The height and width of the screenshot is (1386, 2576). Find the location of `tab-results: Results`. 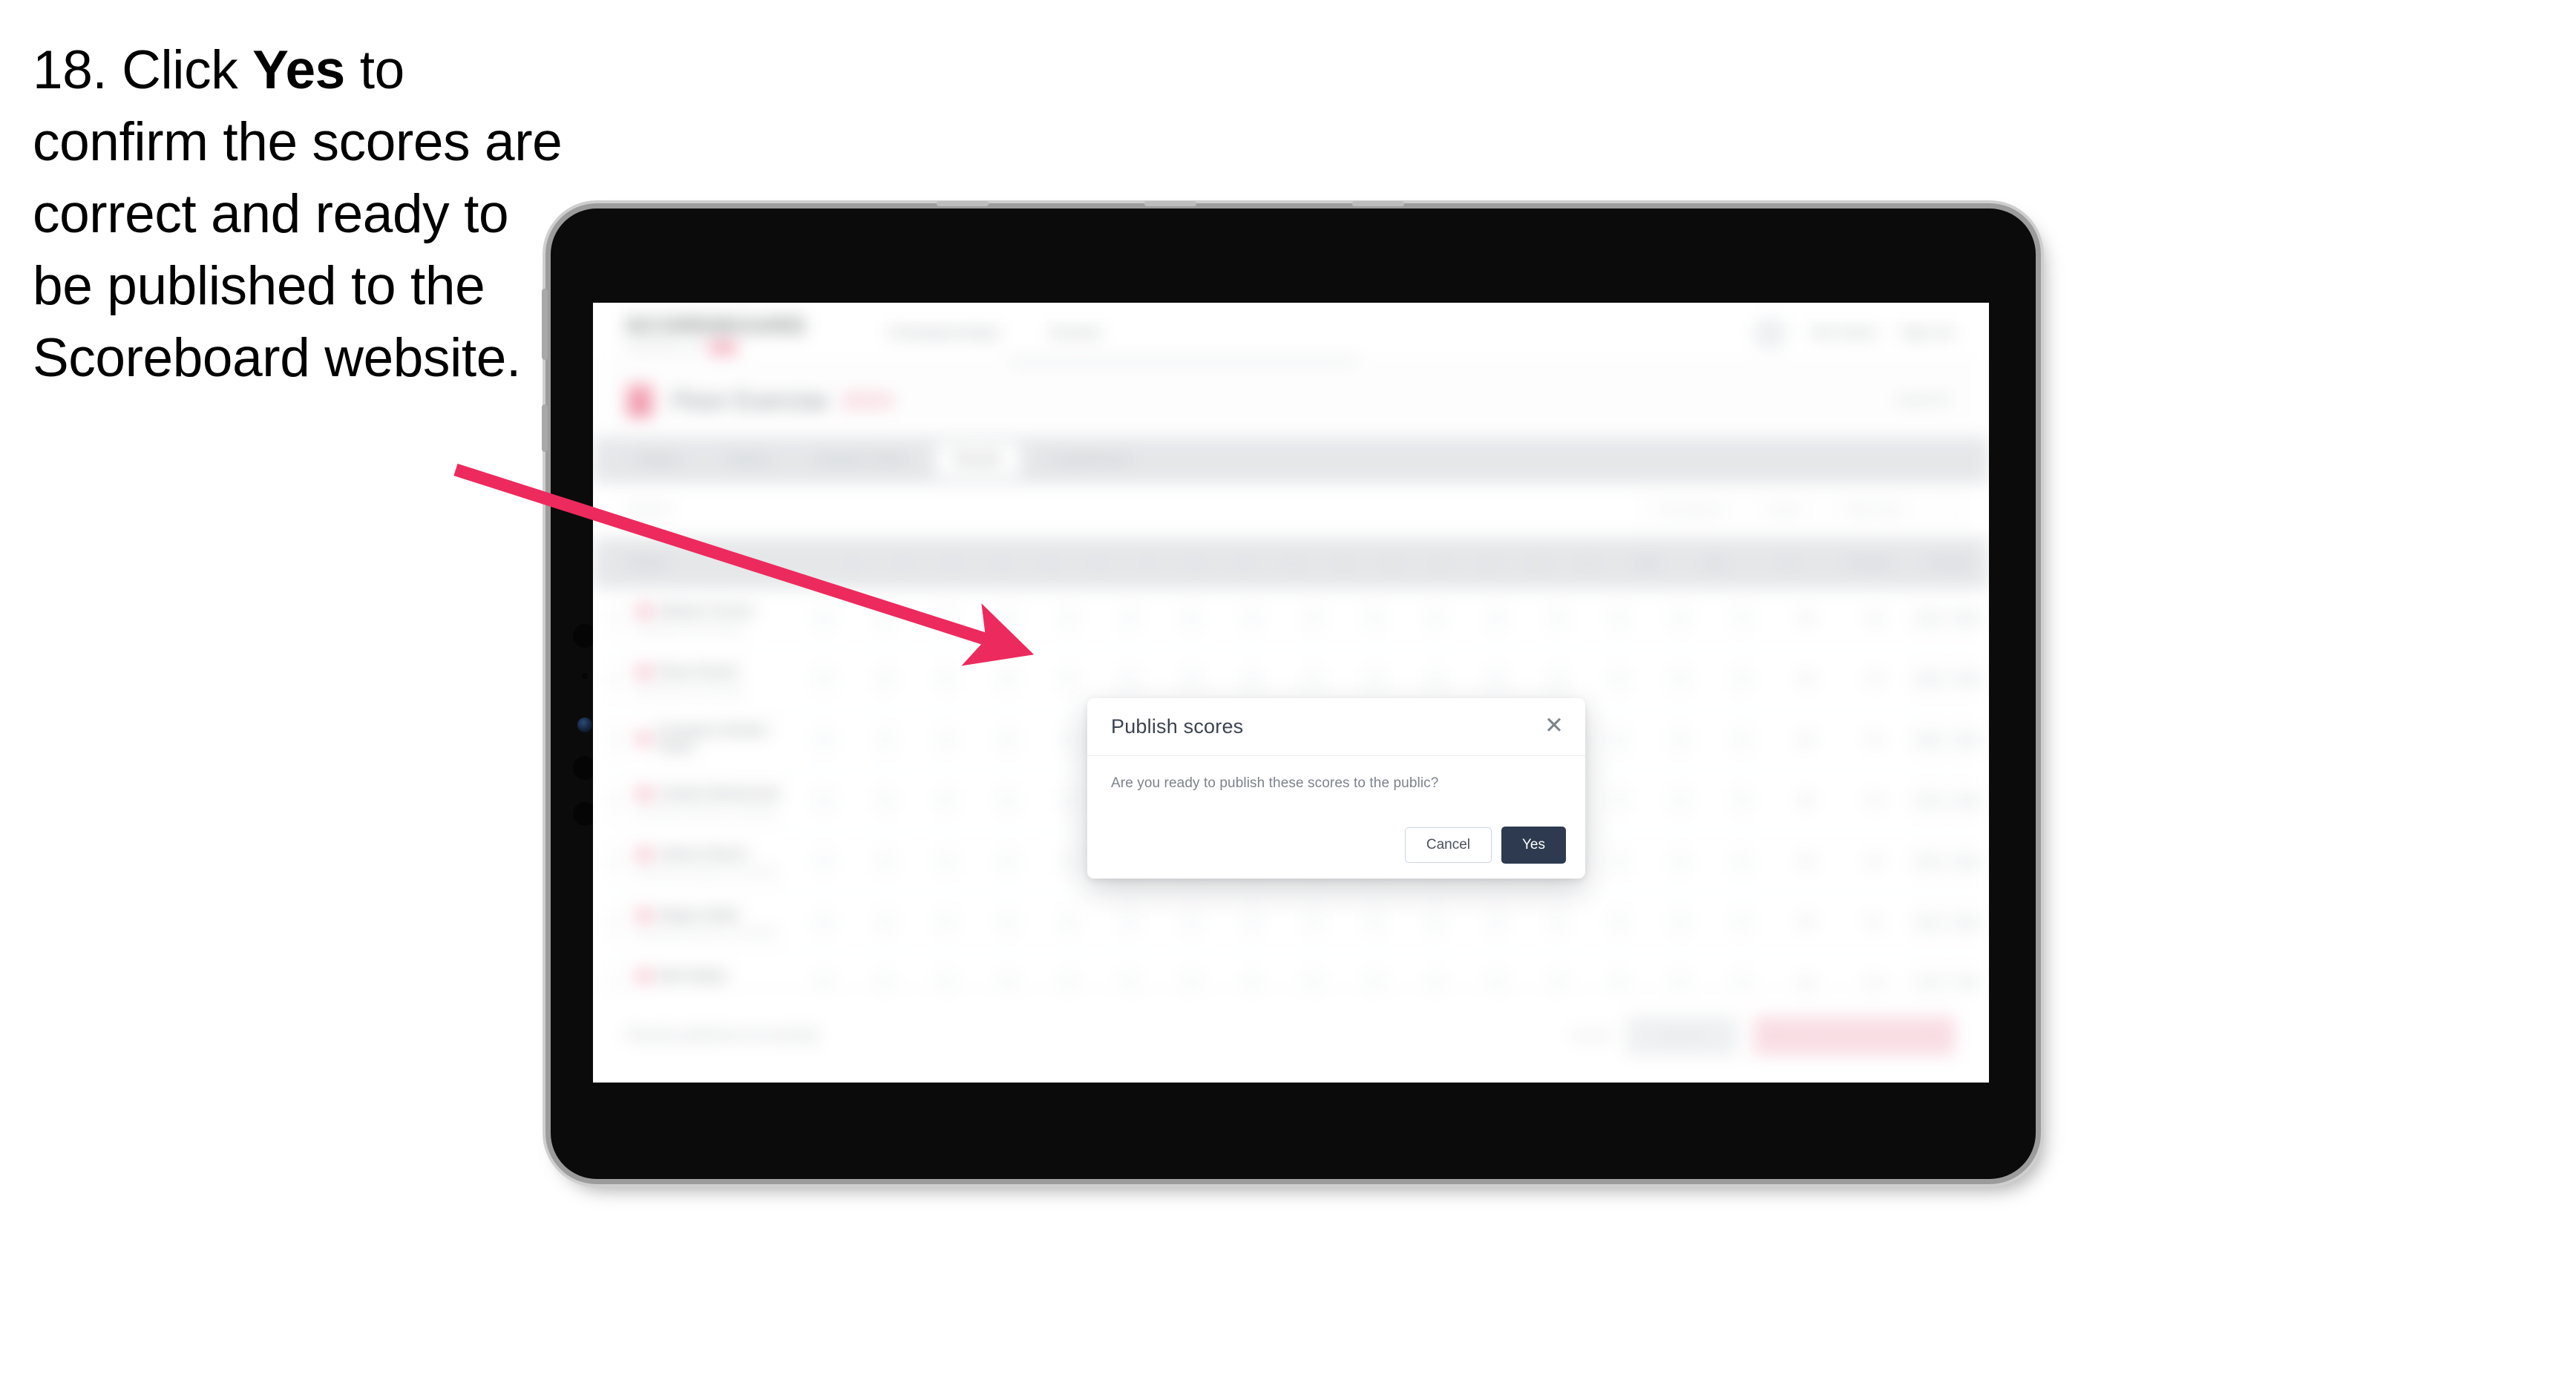

tab-results: Results is located at coordinates (977, 460).